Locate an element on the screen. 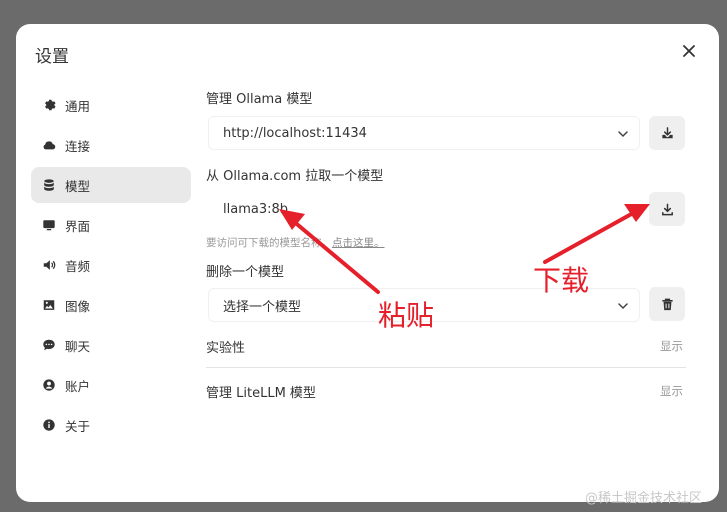 The height and width of the screenshot is (512, 727). annotation-arrows is located at coordinates (464, 249).